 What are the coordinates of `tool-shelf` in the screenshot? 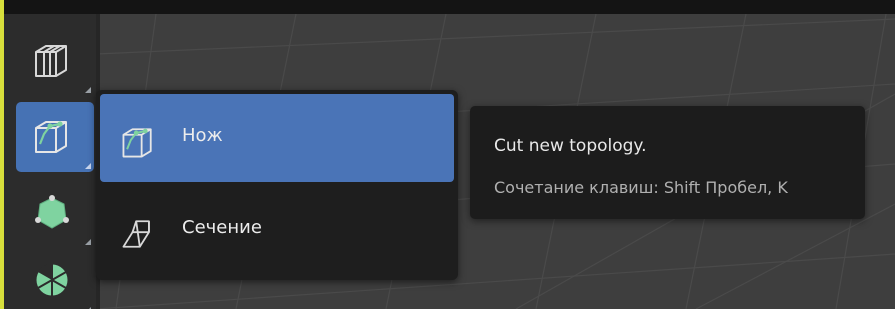 It's located at (52, 161).